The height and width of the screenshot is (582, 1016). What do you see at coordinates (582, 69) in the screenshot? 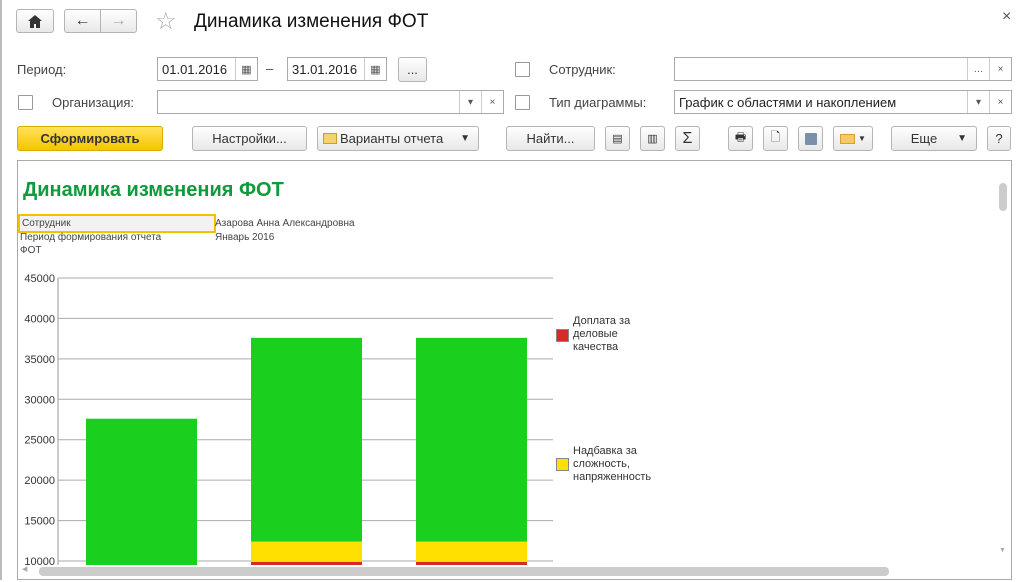
I see `employee-label: Сотрудник:` at bounding box center [582, 69].